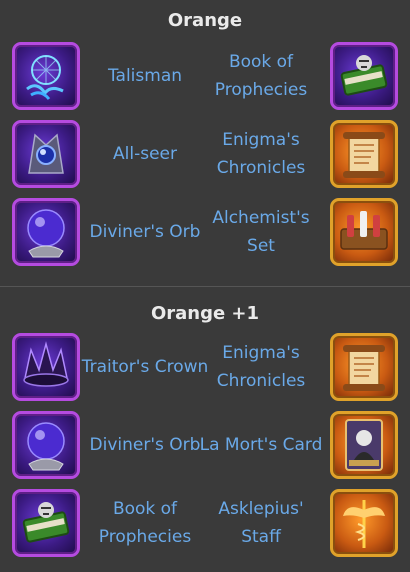 This screenshot has width=410, height=572. I want to click on item-label: Traitor's Crown, so click(145, 367).